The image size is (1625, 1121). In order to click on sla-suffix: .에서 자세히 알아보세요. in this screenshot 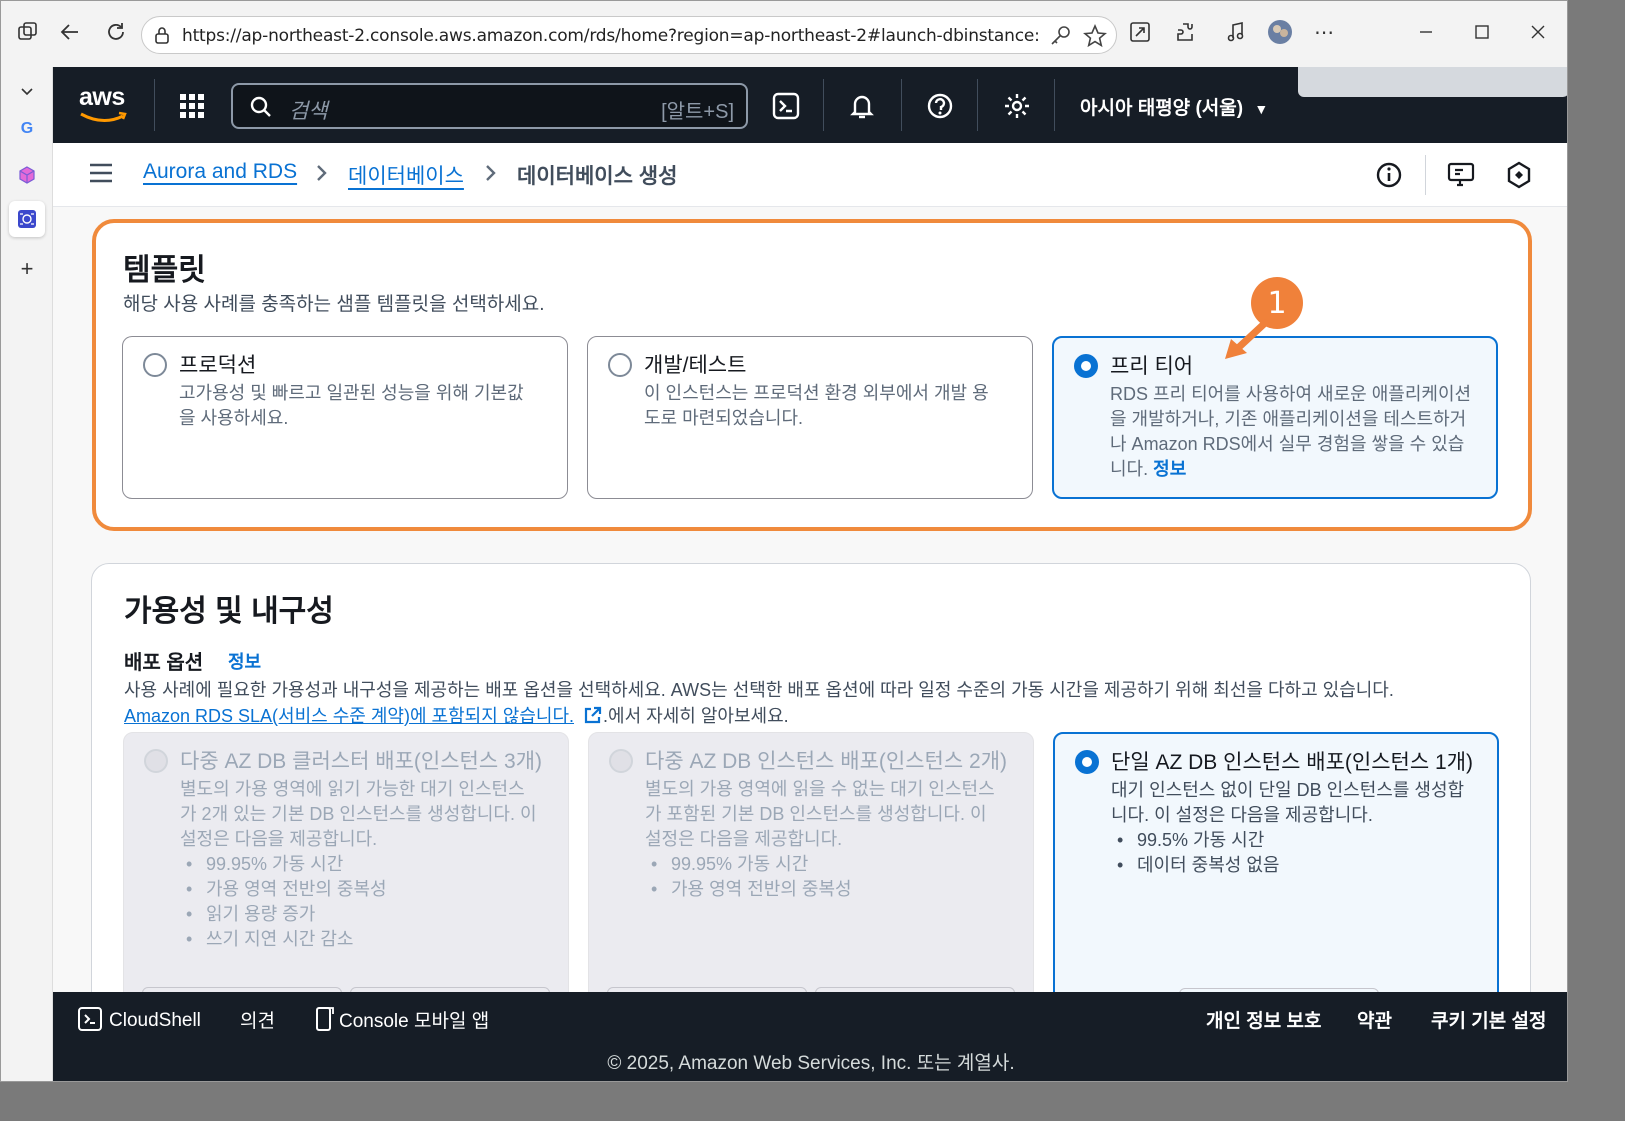, I will do `click(696, 716)`.